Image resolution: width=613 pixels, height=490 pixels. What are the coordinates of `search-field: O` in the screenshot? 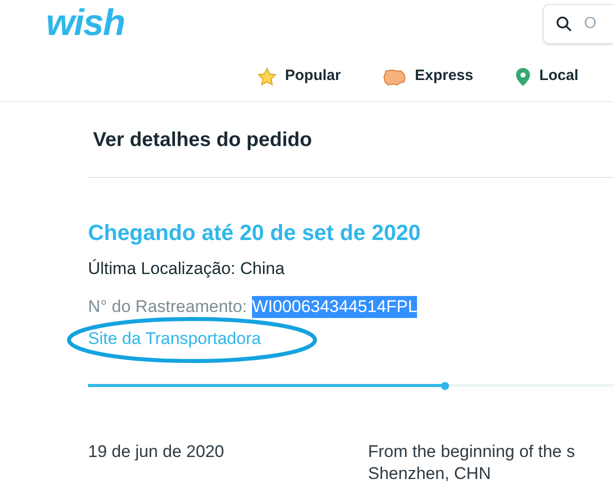 It's located at (578, 24).